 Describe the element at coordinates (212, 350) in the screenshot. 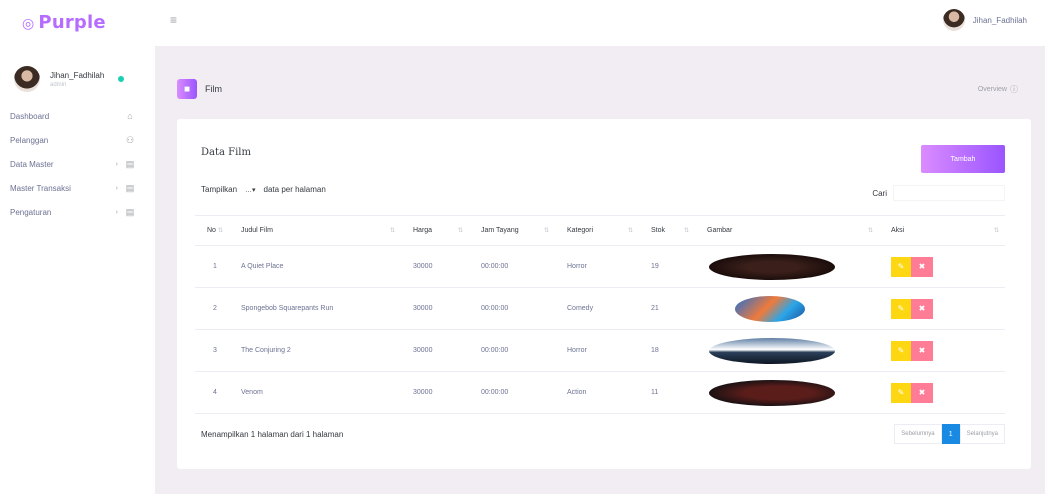

I see `cell-no: 3` at that location.